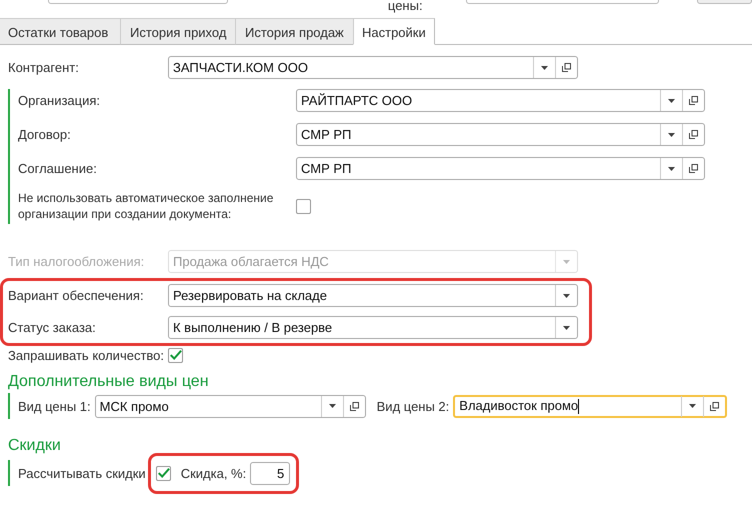 The height and width of the screenshot is (507, 752). Describe the element at coordinates (373, 67) in the screenshot. I see `combo-field: ЗАПЧАСТИ.КОМ ООО` at that location.